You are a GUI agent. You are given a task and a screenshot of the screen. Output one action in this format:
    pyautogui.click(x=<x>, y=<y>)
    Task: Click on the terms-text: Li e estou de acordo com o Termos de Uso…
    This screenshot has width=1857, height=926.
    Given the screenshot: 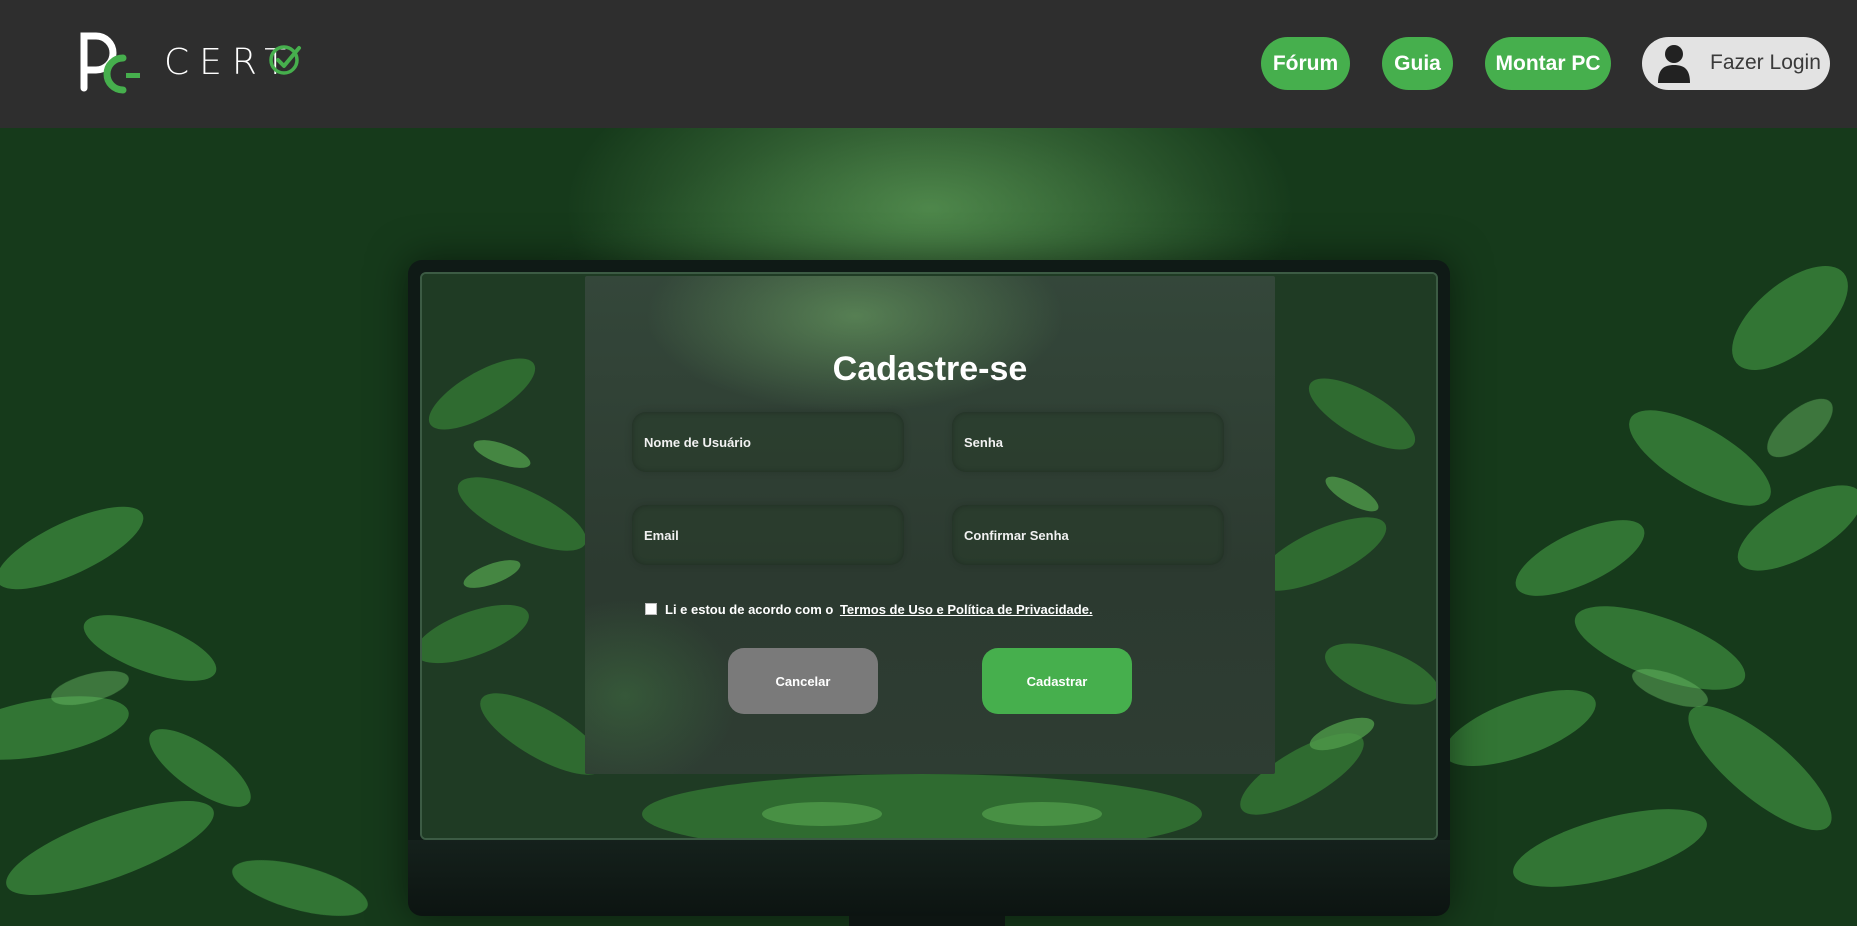 What is the action you would take?
    pyautogui.click(x=879, y=609)
    